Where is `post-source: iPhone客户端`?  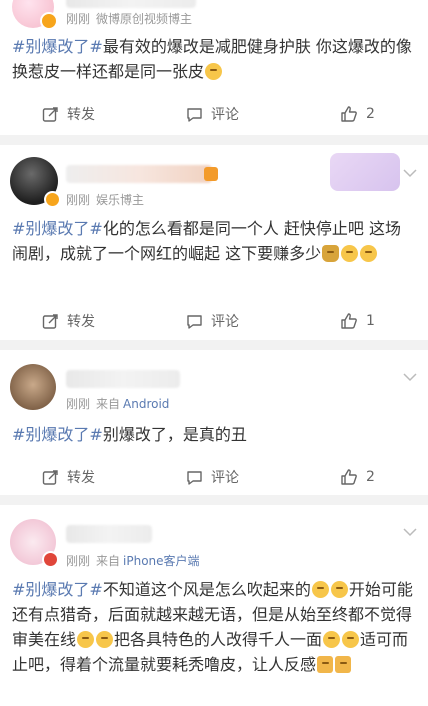
post-source: iPhone客户端 is located at coordinates (161, 561).